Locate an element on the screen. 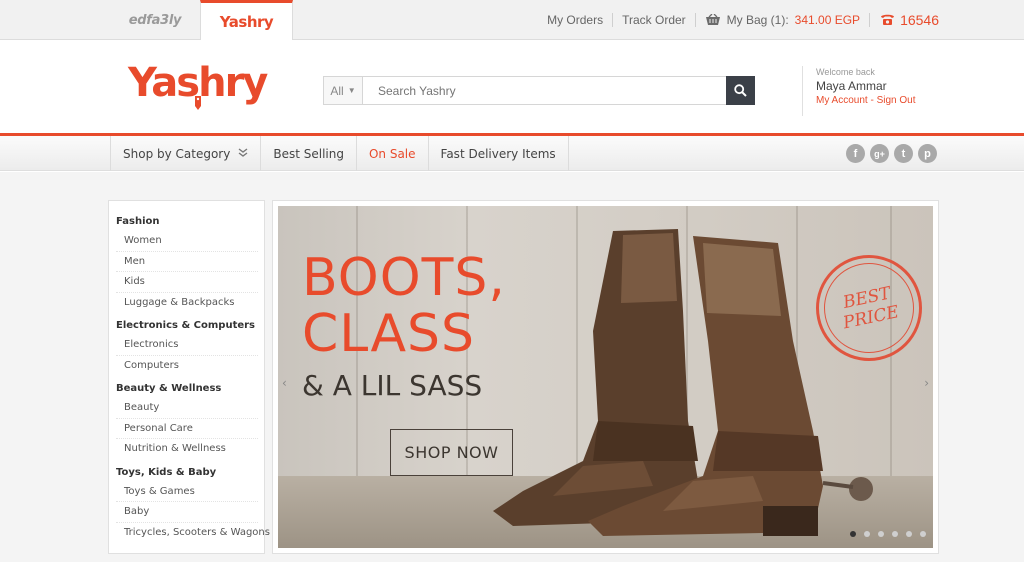 This screenshot has width=1024, height=562. user-name: Maya Ammar is located at coordinates (851, 86).